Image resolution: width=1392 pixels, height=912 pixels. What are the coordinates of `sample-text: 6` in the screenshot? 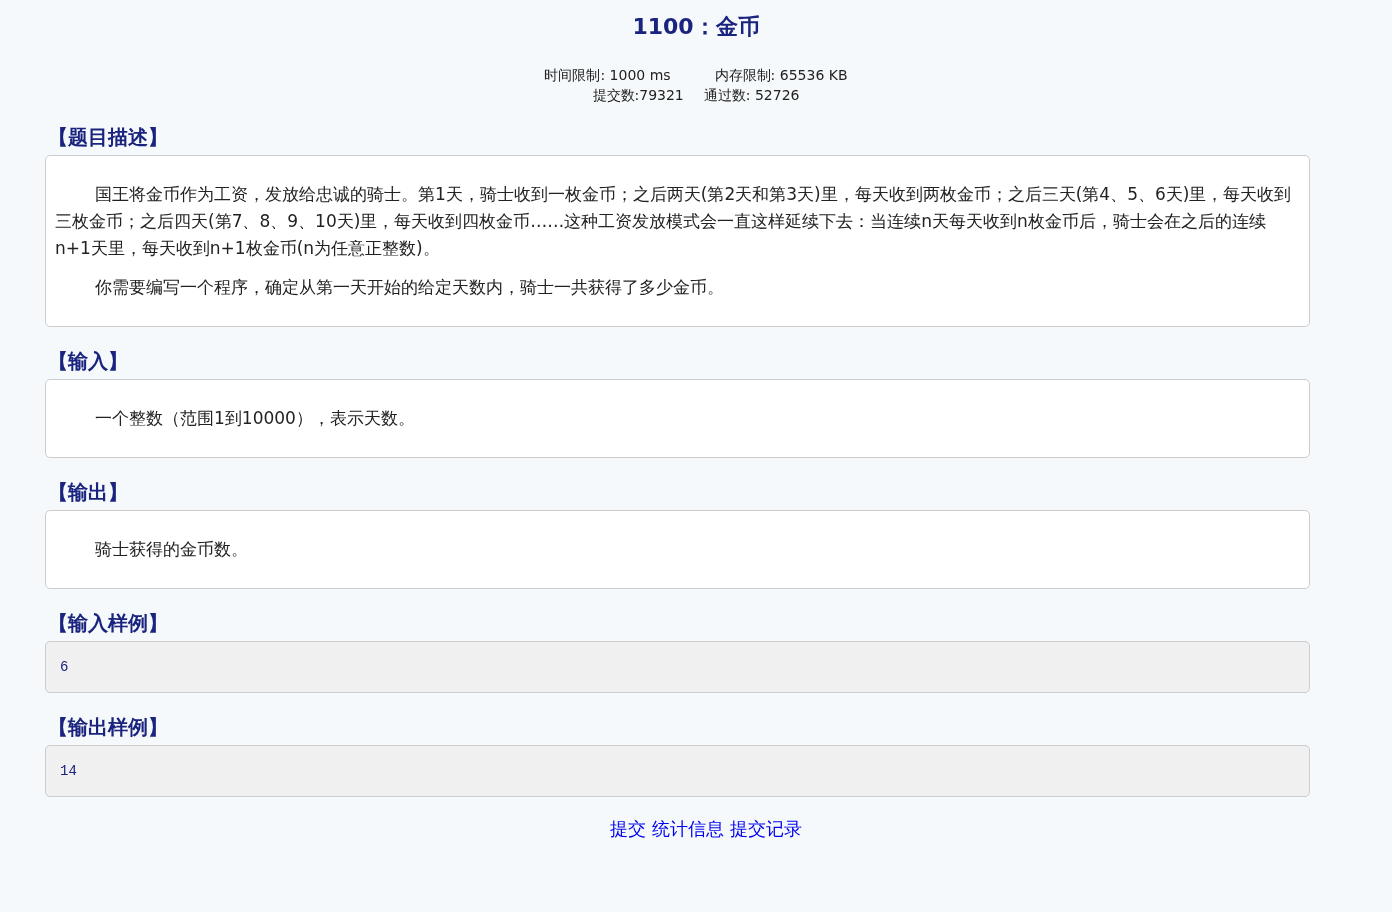 It's located at (64, 667).